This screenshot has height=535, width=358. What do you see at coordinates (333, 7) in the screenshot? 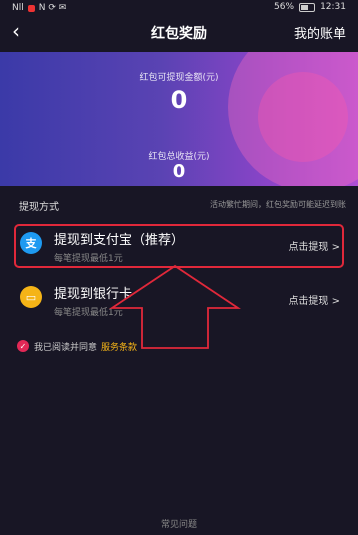
I see `clock: 12:31` at bounding box center [333, 7].